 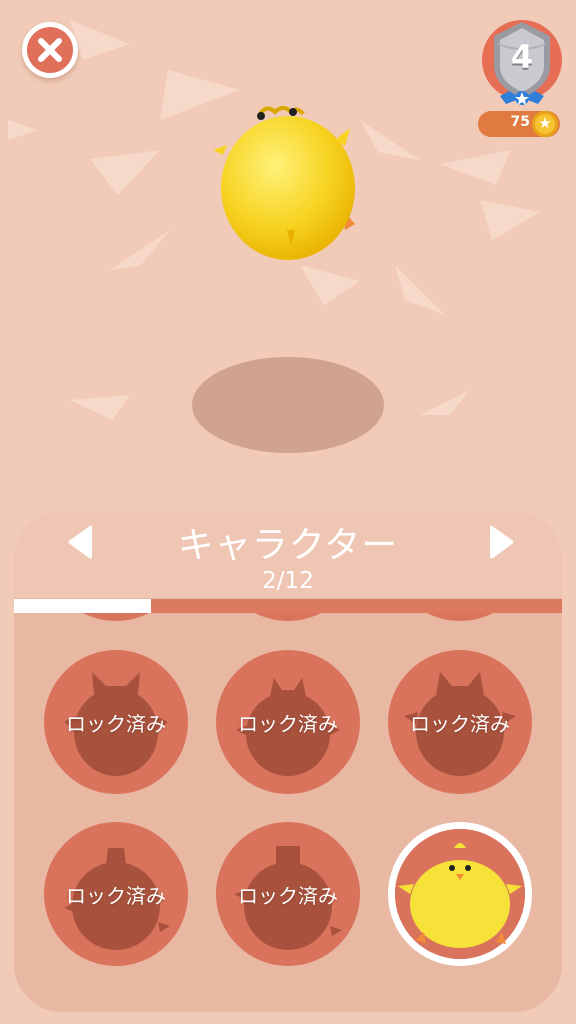 I want to click on coin-counter: 75 ★, so click(x=519, y=124).